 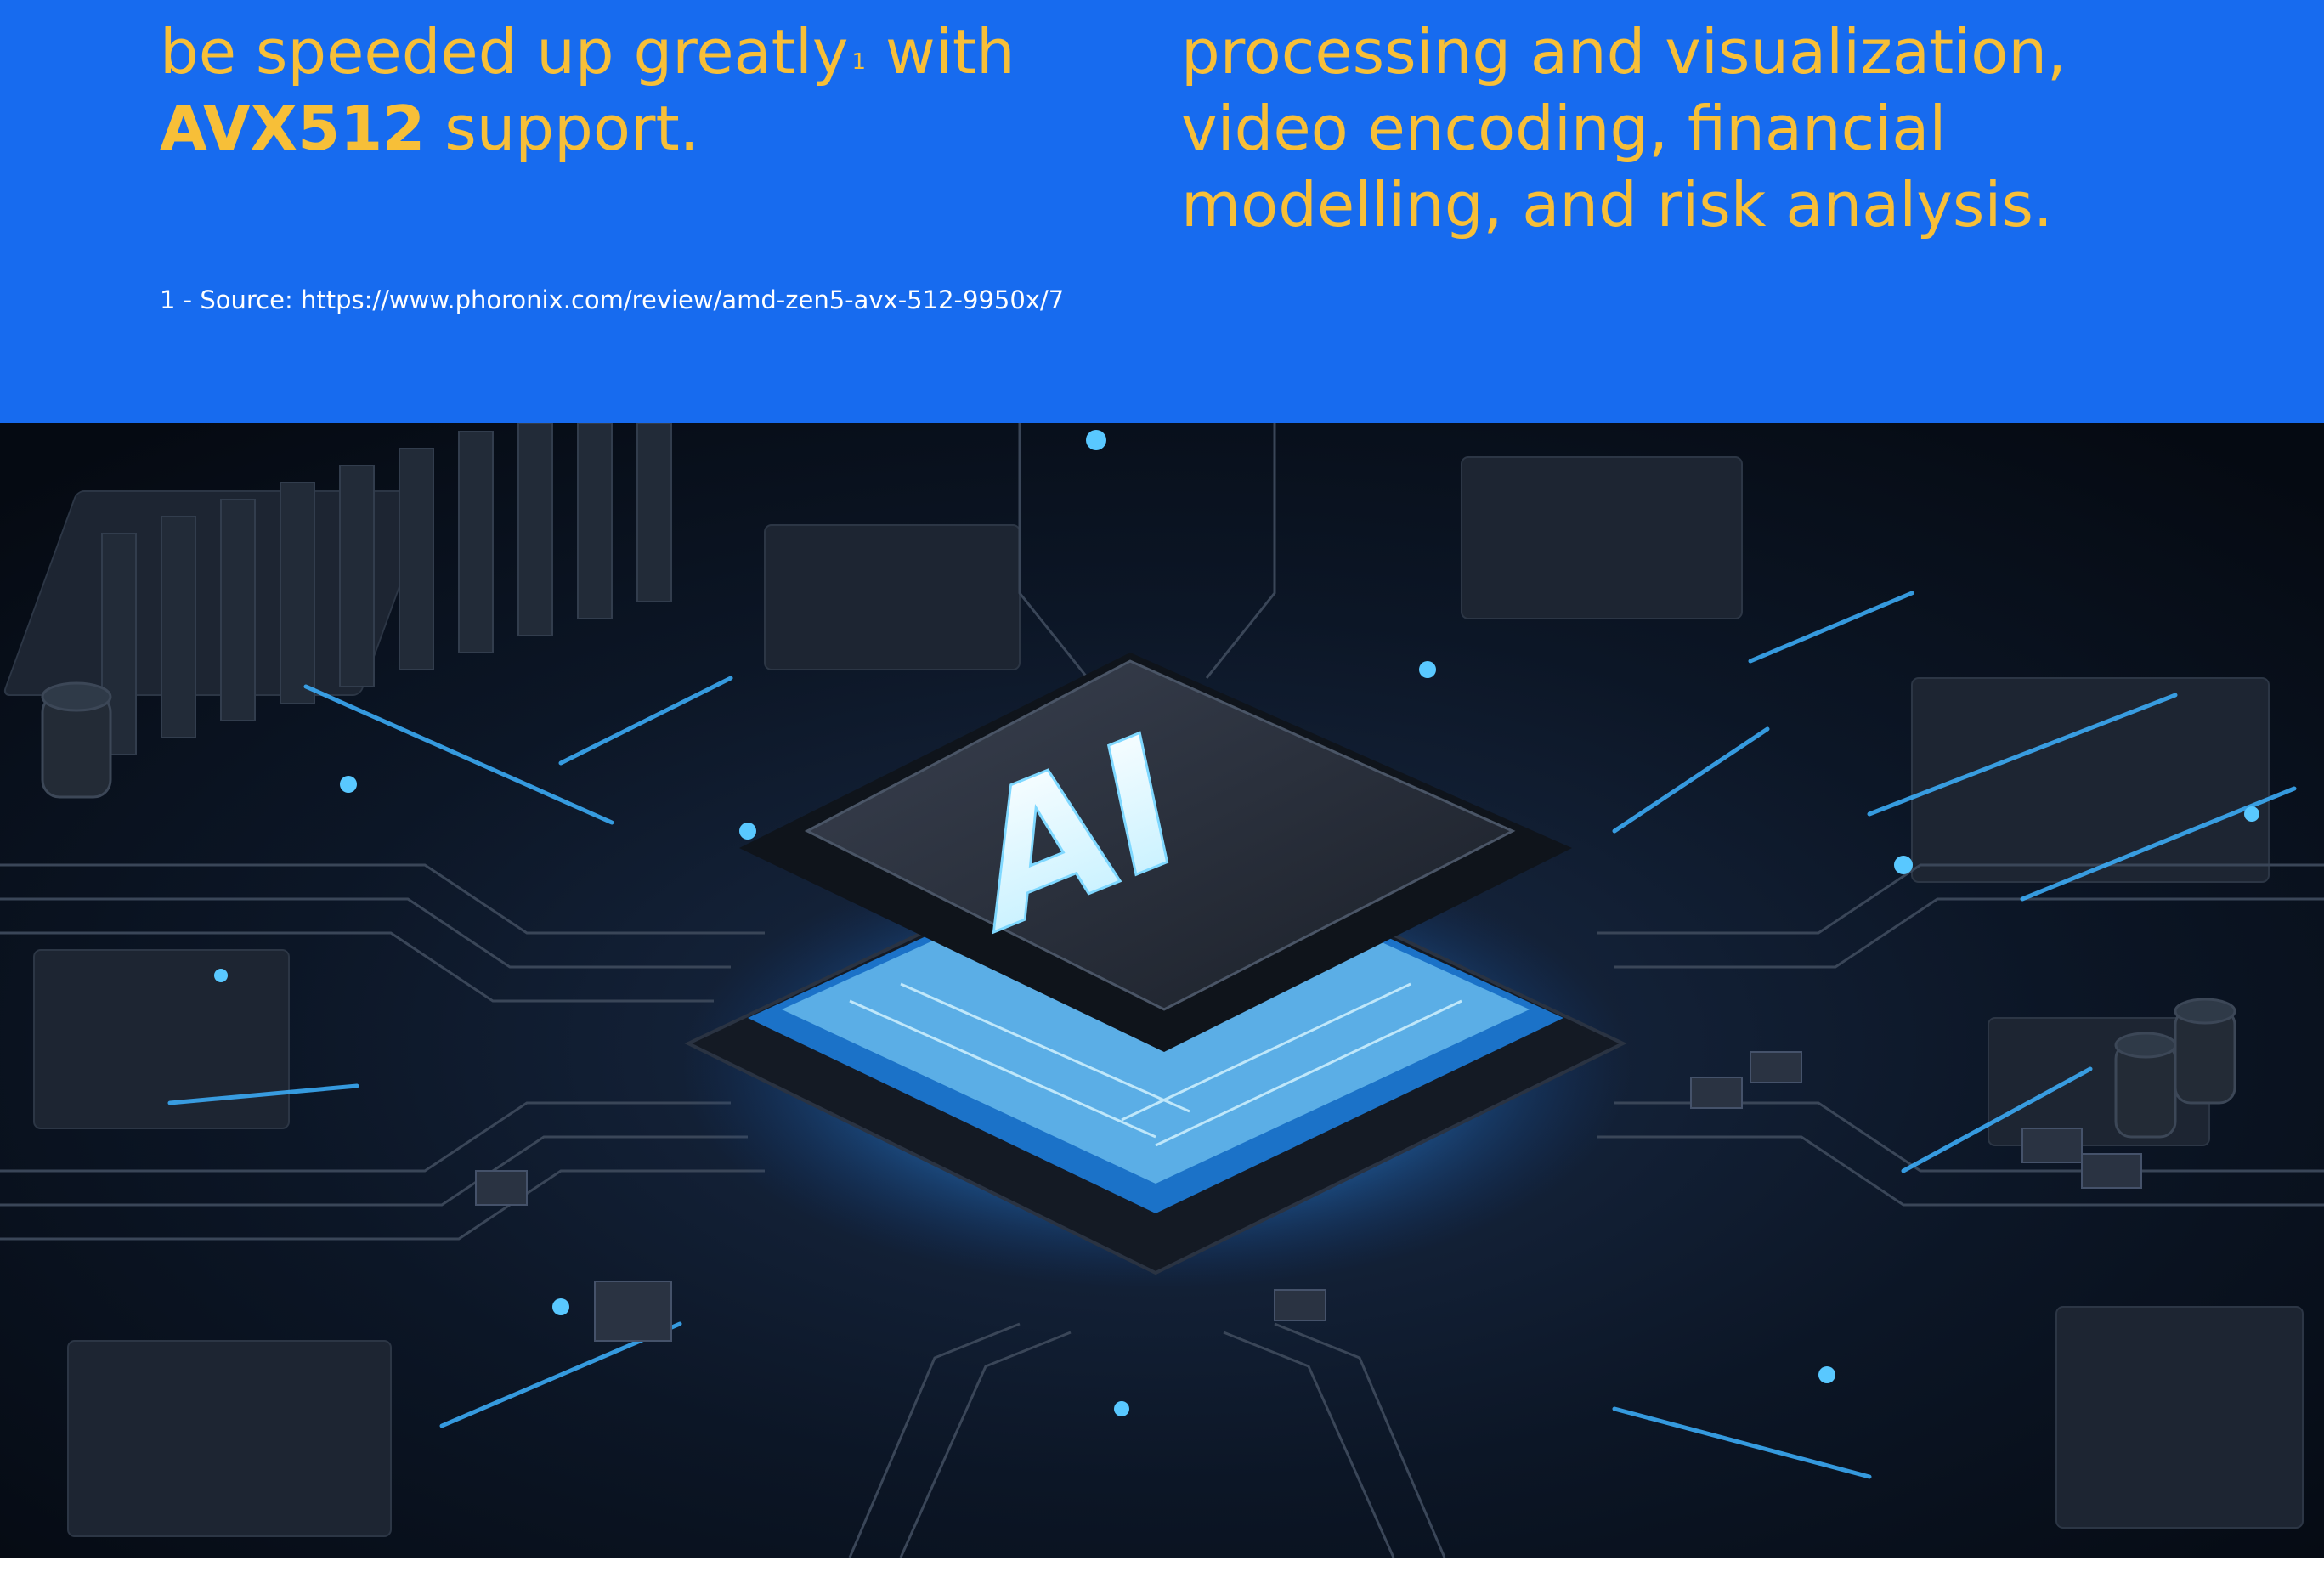 I want to click on left-line-1-suffix: with, so click(x=940, y=52).